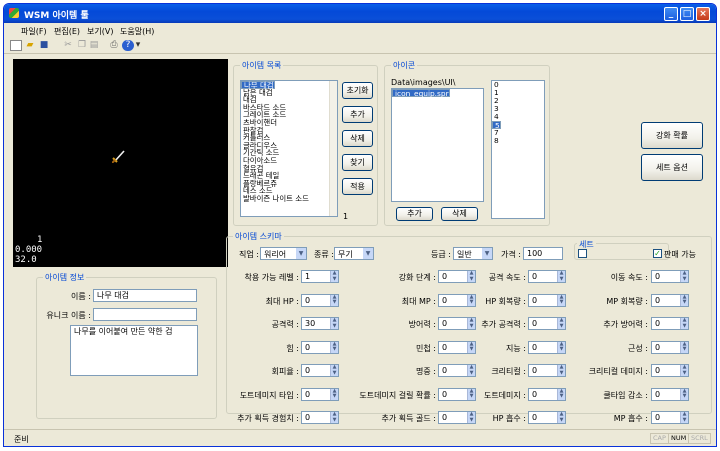 This screenshot has height=451, width=720. Describe the element at coordinates (459, 214) in the screenshot. I see `delete-icon-button: 삭제` at that location.